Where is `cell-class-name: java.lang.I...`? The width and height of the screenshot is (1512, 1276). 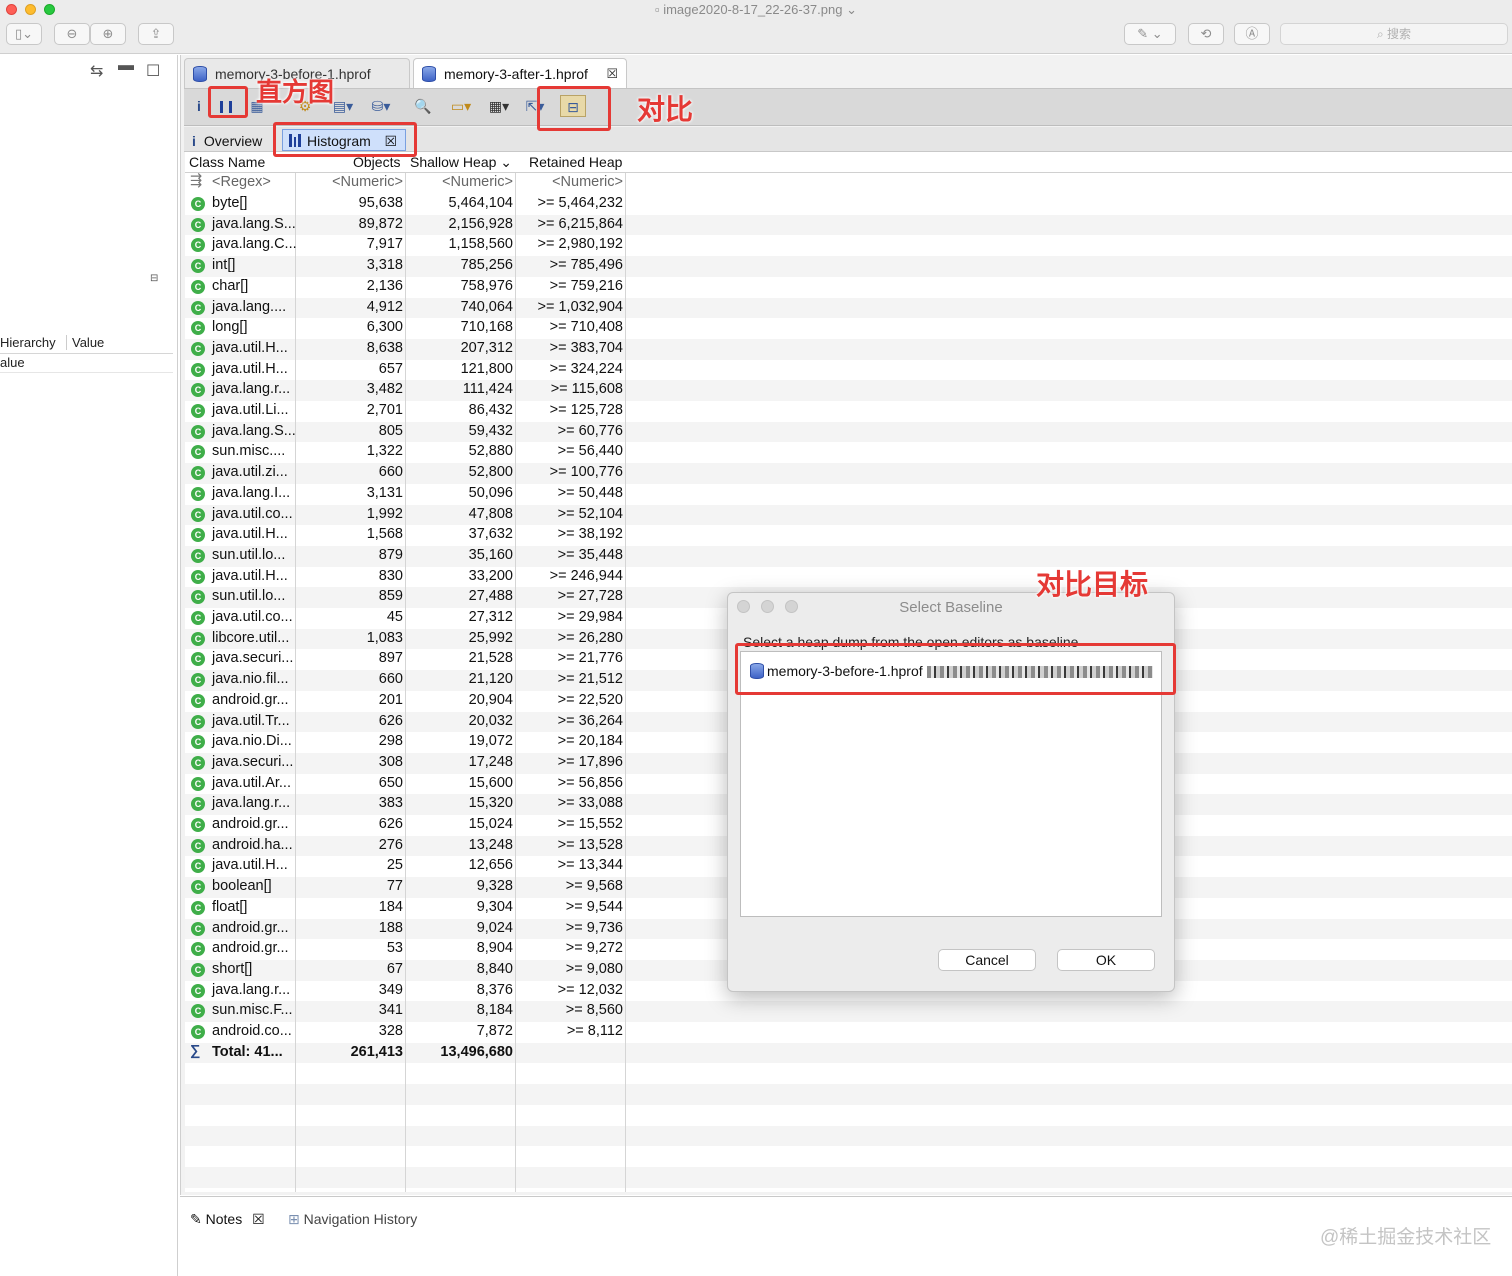 cell-class-name: java.lang.I... is located at coordinates (251, 492).